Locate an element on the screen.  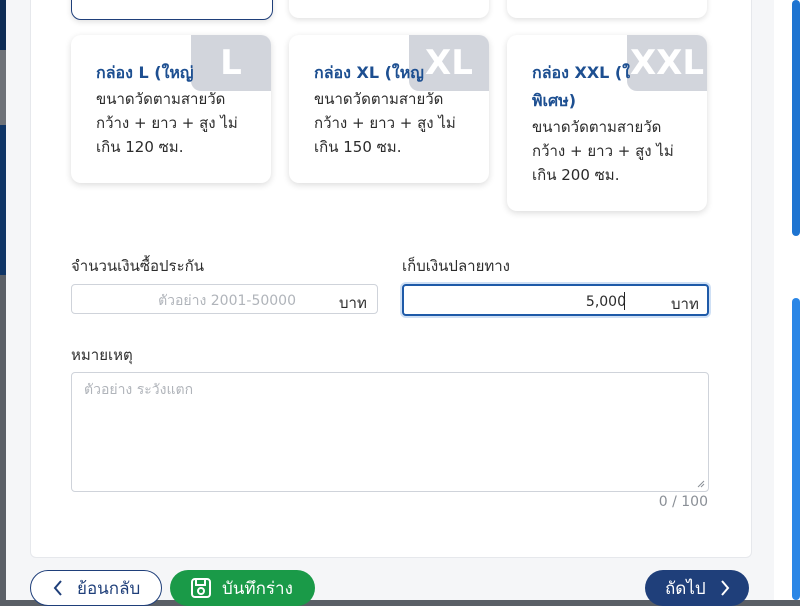
cod-field: บาท is located at coordinates (555, 300).